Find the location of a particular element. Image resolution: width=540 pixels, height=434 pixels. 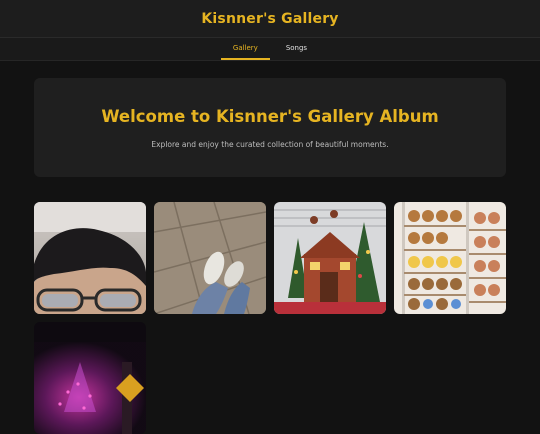

brand-title: Kisnner's Gallery is located at coordinates (270, 18).